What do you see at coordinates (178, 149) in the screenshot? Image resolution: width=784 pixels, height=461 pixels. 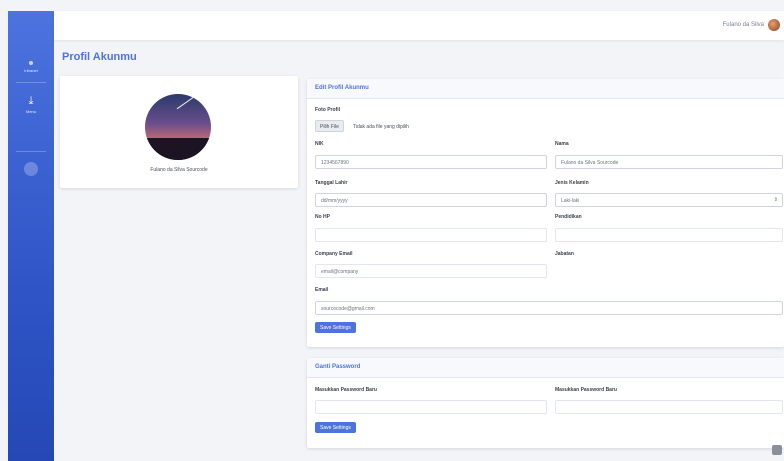 I see `photo-crowd` at bounding box center [178, 149].